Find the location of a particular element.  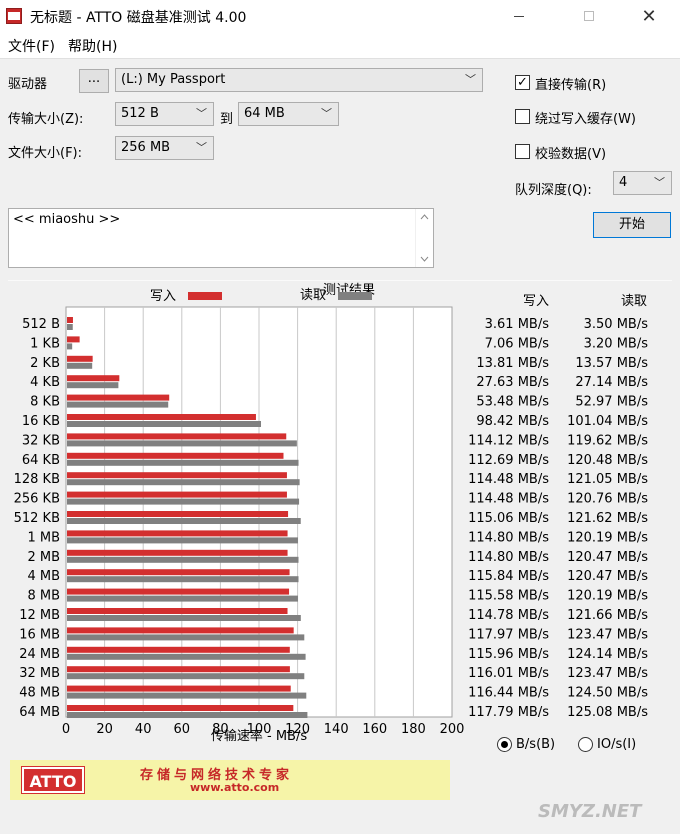

read-value: 124.14 MB/s is located at coordinates (607, 654).